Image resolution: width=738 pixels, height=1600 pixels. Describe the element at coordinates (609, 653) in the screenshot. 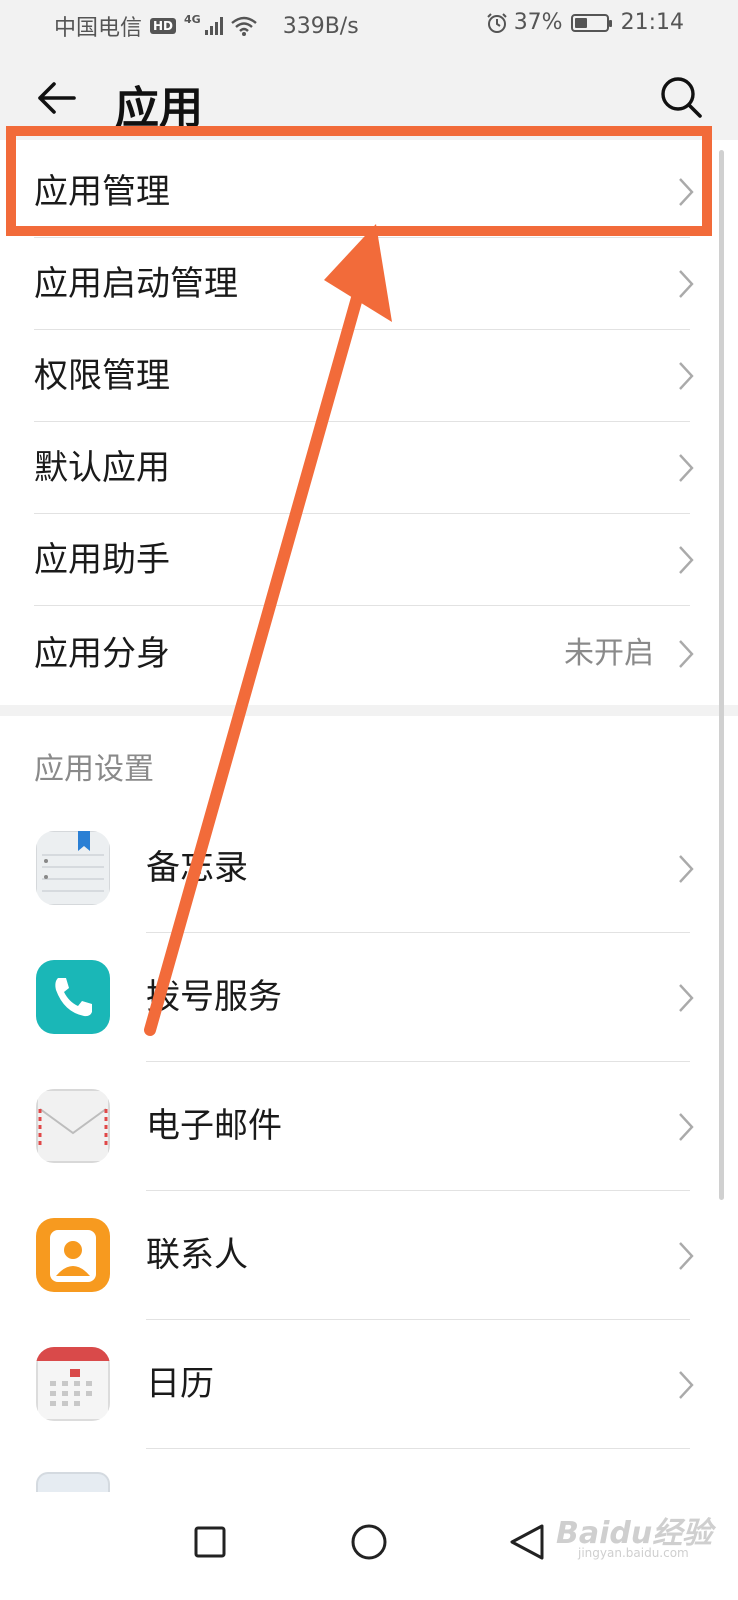

I see `app-twin-status: 未开启` at that location.